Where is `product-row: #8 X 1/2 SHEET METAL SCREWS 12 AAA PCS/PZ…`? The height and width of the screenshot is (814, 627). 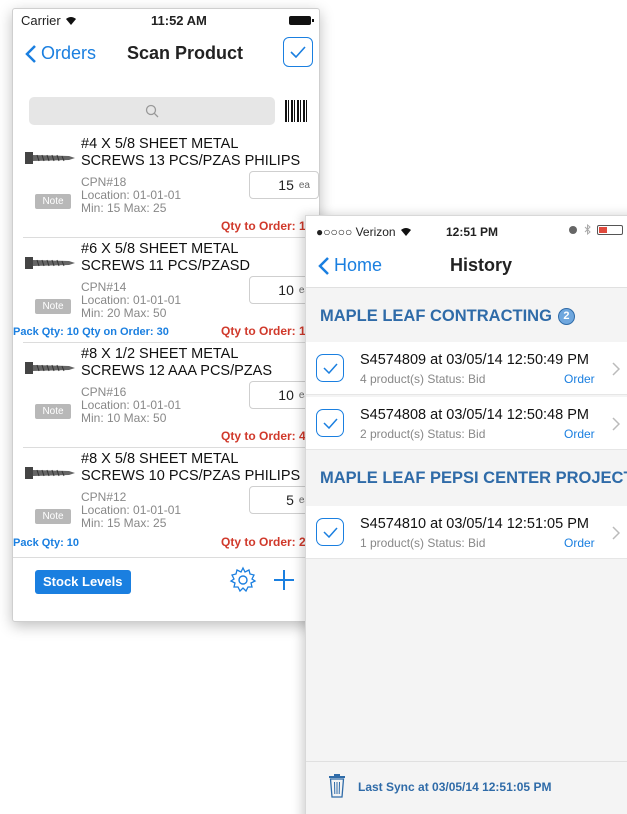 product-row: #8 X 1/2 SHEET METAL SCREWS 12 AAA PCS/PZ… is located at coordinates (171, 395).